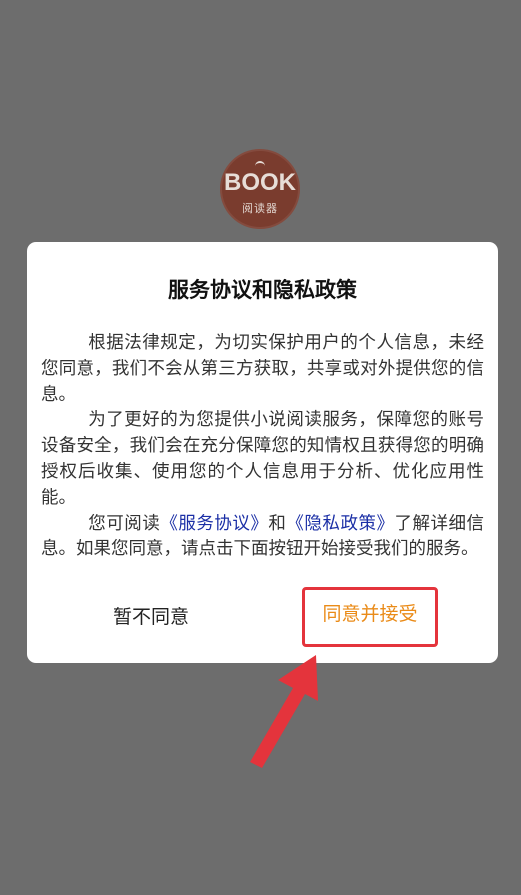 The width and height of the screenshot is (521, 895). I want to click on paragraph-links-and: 和, so click(277, 523).